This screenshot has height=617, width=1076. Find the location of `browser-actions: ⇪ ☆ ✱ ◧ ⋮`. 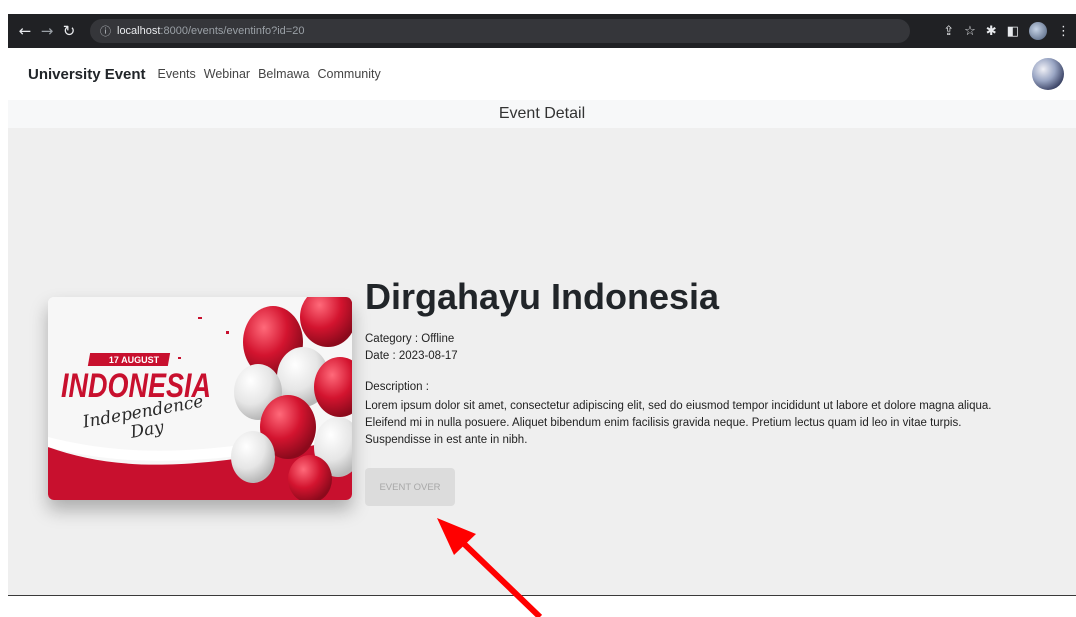

browser-actions: ⇪ ☆ ✱ ◧ ⋮ is located at coordinates (1009, 31).